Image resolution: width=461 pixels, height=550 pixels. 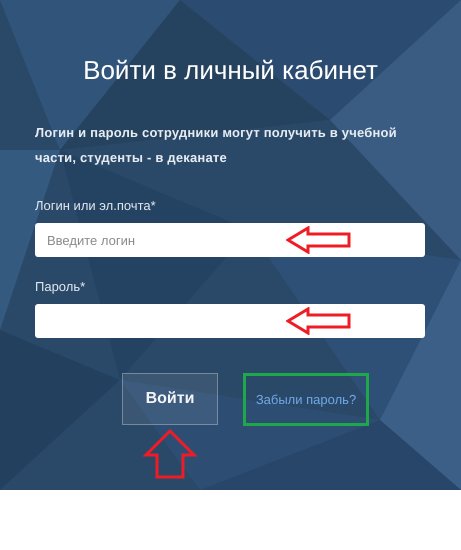 I want to click on login-button: Войти, so click(x=170, y=399).